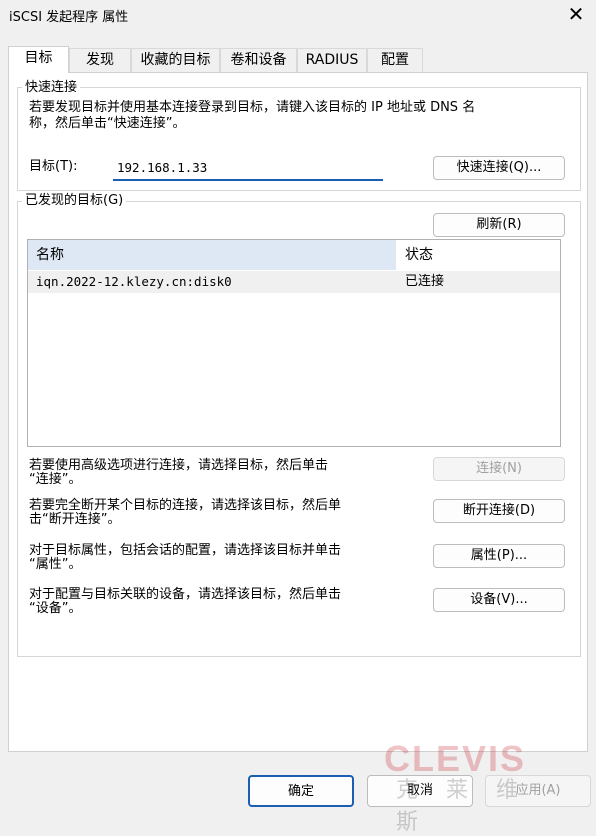 The width and height of the screenshot is (596, 836). What do you see at coordinates (179, 465) in the screenshot?
I see `connect-instructions-line1: 若要使用高级选项进行连接，请选择目标，然后单击` at bounding box center [179, 465].